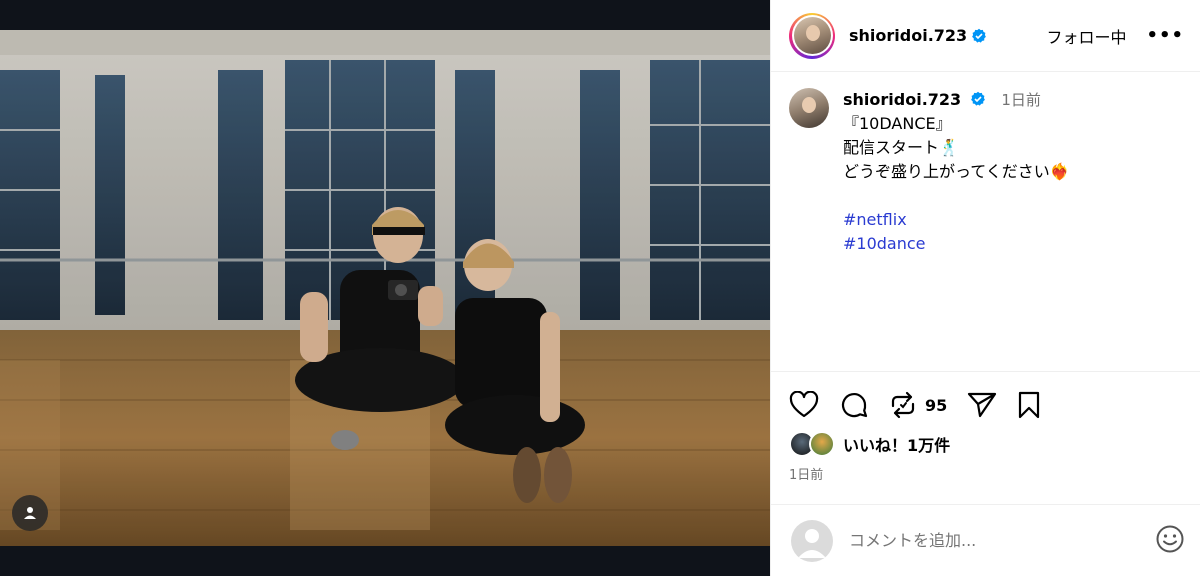 The width and height of the screenshot is (1200, 576). What do you see at coordinates (809, 108) in the screenshot?
I see `caption-avatar` at bounding box center [809, 108].